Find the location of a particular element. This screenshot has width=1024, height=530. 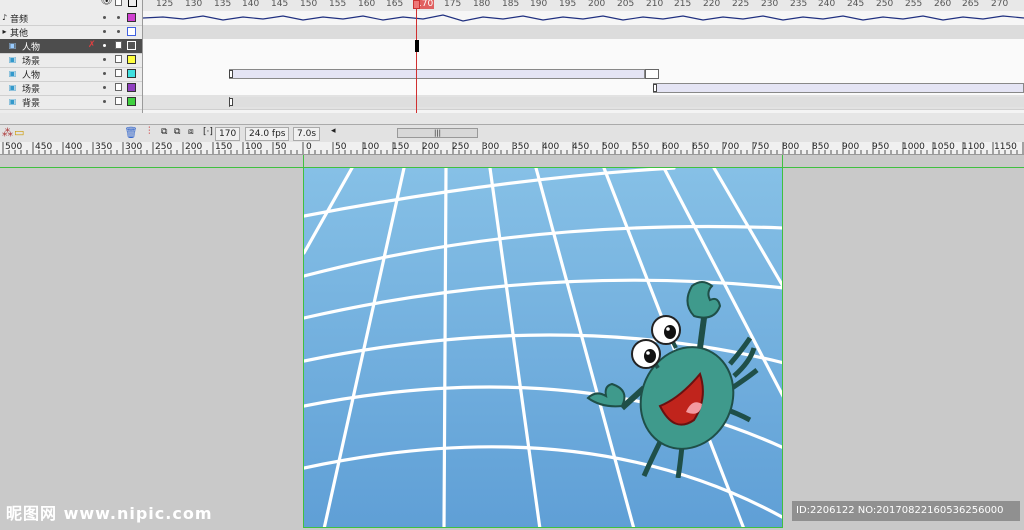

center-frame-icon: ⫶ is located at coordinates (149, 131).